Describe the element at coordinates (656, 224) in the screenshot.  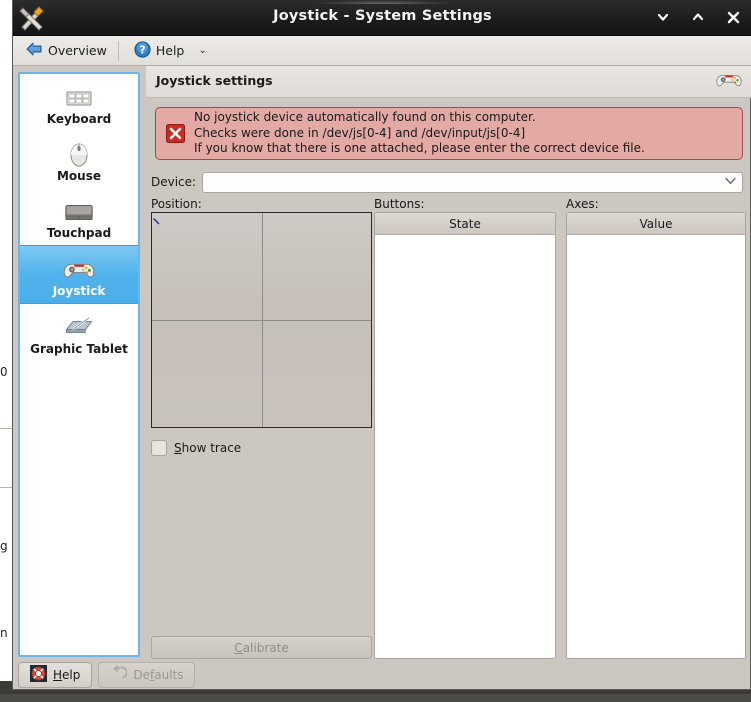
I see `axes-column-header: Value` at that location.